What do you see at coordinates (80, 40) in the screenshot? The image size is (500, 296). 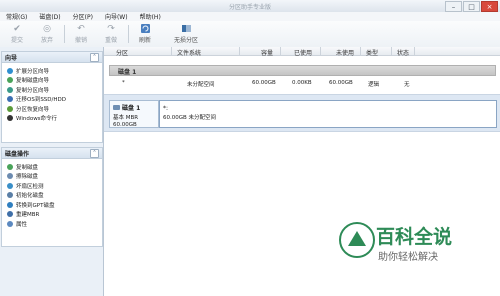 I see `undo-label: 撤销` at bounding box center [80, 40].